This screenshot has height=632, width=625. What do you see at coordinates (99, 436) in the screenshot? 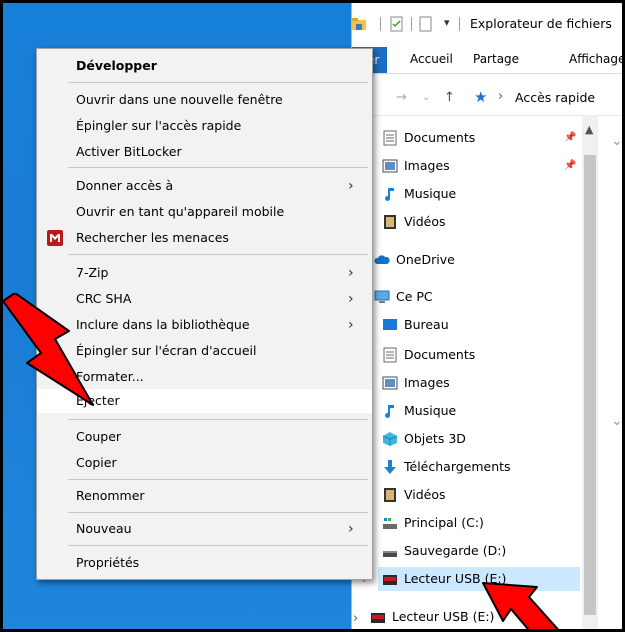
I see `menu-item-label: Couper` at bounding box center [99, 436].